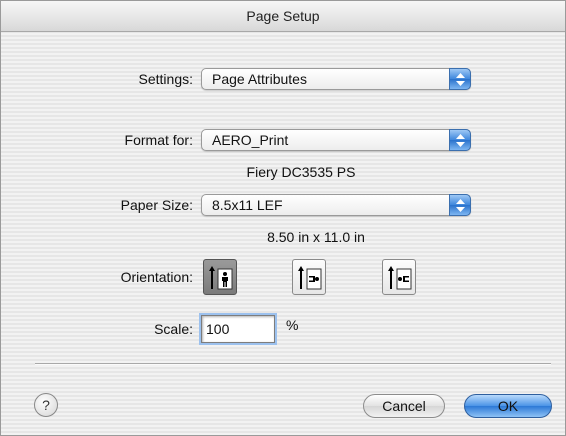 This screenshot has height=436, width=566. I want to click on portrait-icon, so click(221, 278).